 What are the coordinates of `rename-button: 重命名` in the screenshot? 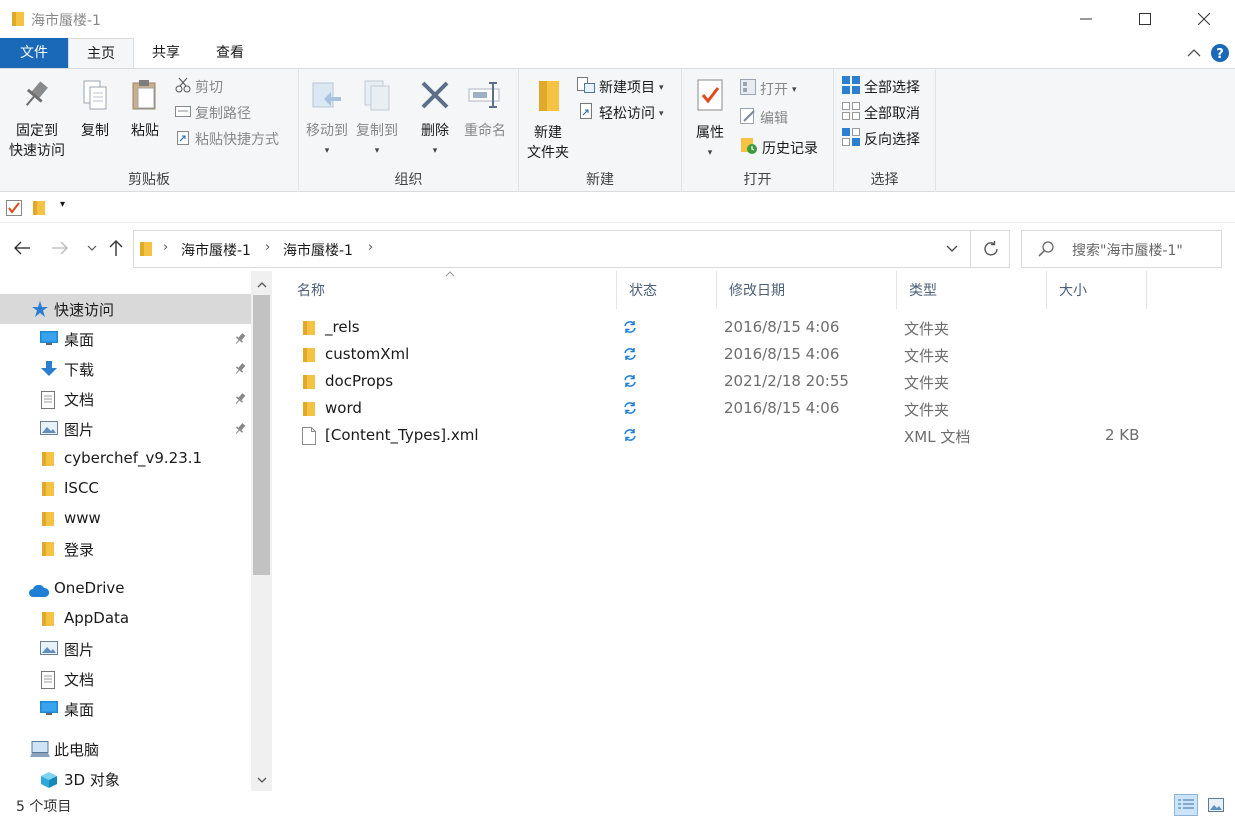 It's located at (485, 110).